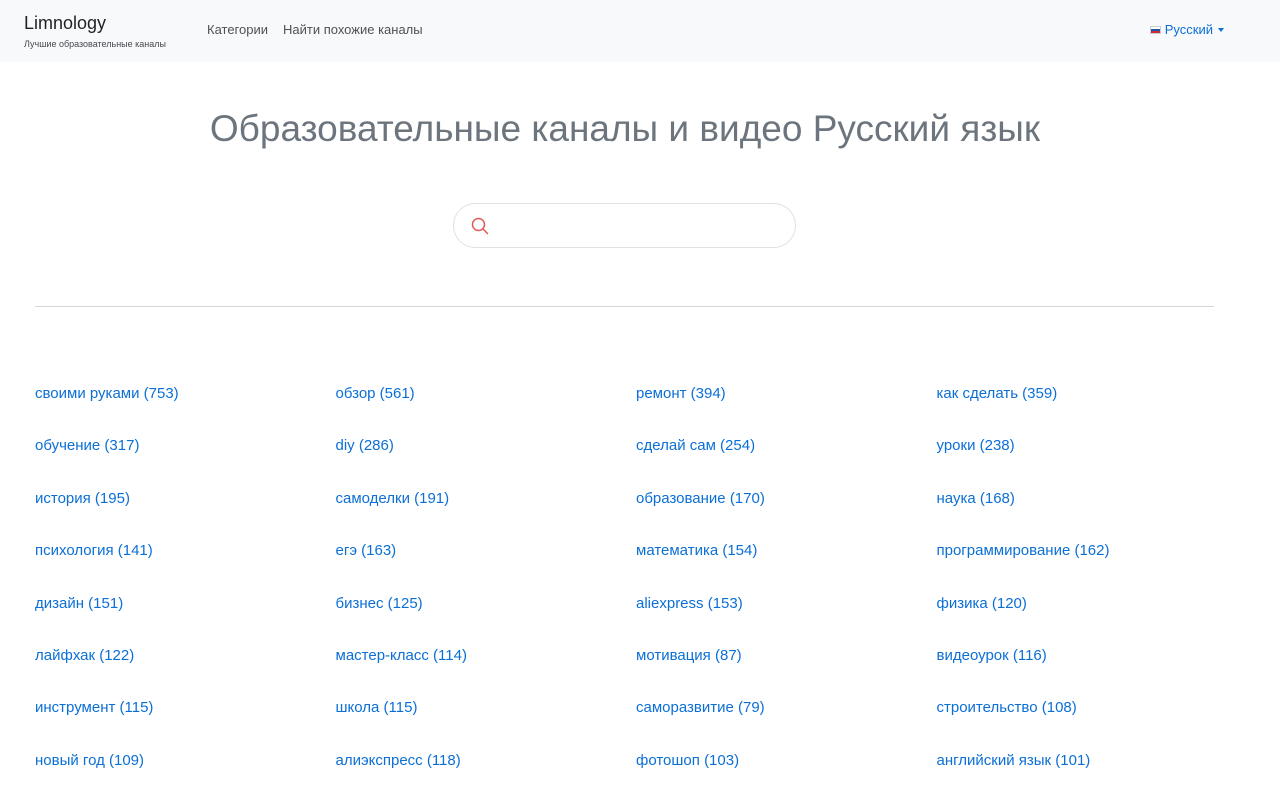  Describe the element at coordinates (786, 723) in the screenshot. I see `tag-link: саморазвитие (79)` at that location.